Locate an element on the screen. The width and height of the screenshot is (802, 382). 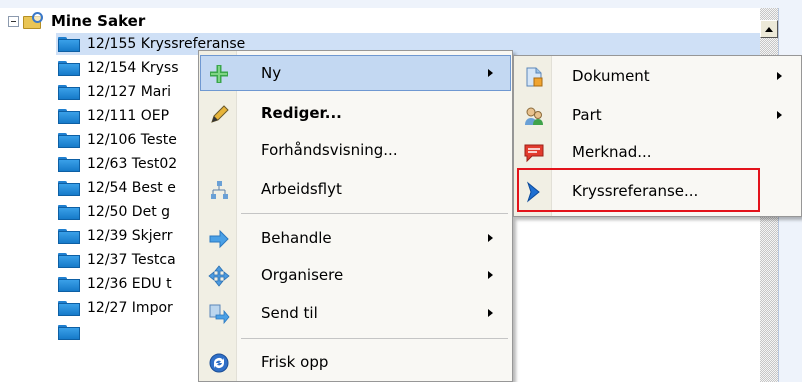
menu-item-label: Arbeidsflyt is located at coordinates (301, 189).